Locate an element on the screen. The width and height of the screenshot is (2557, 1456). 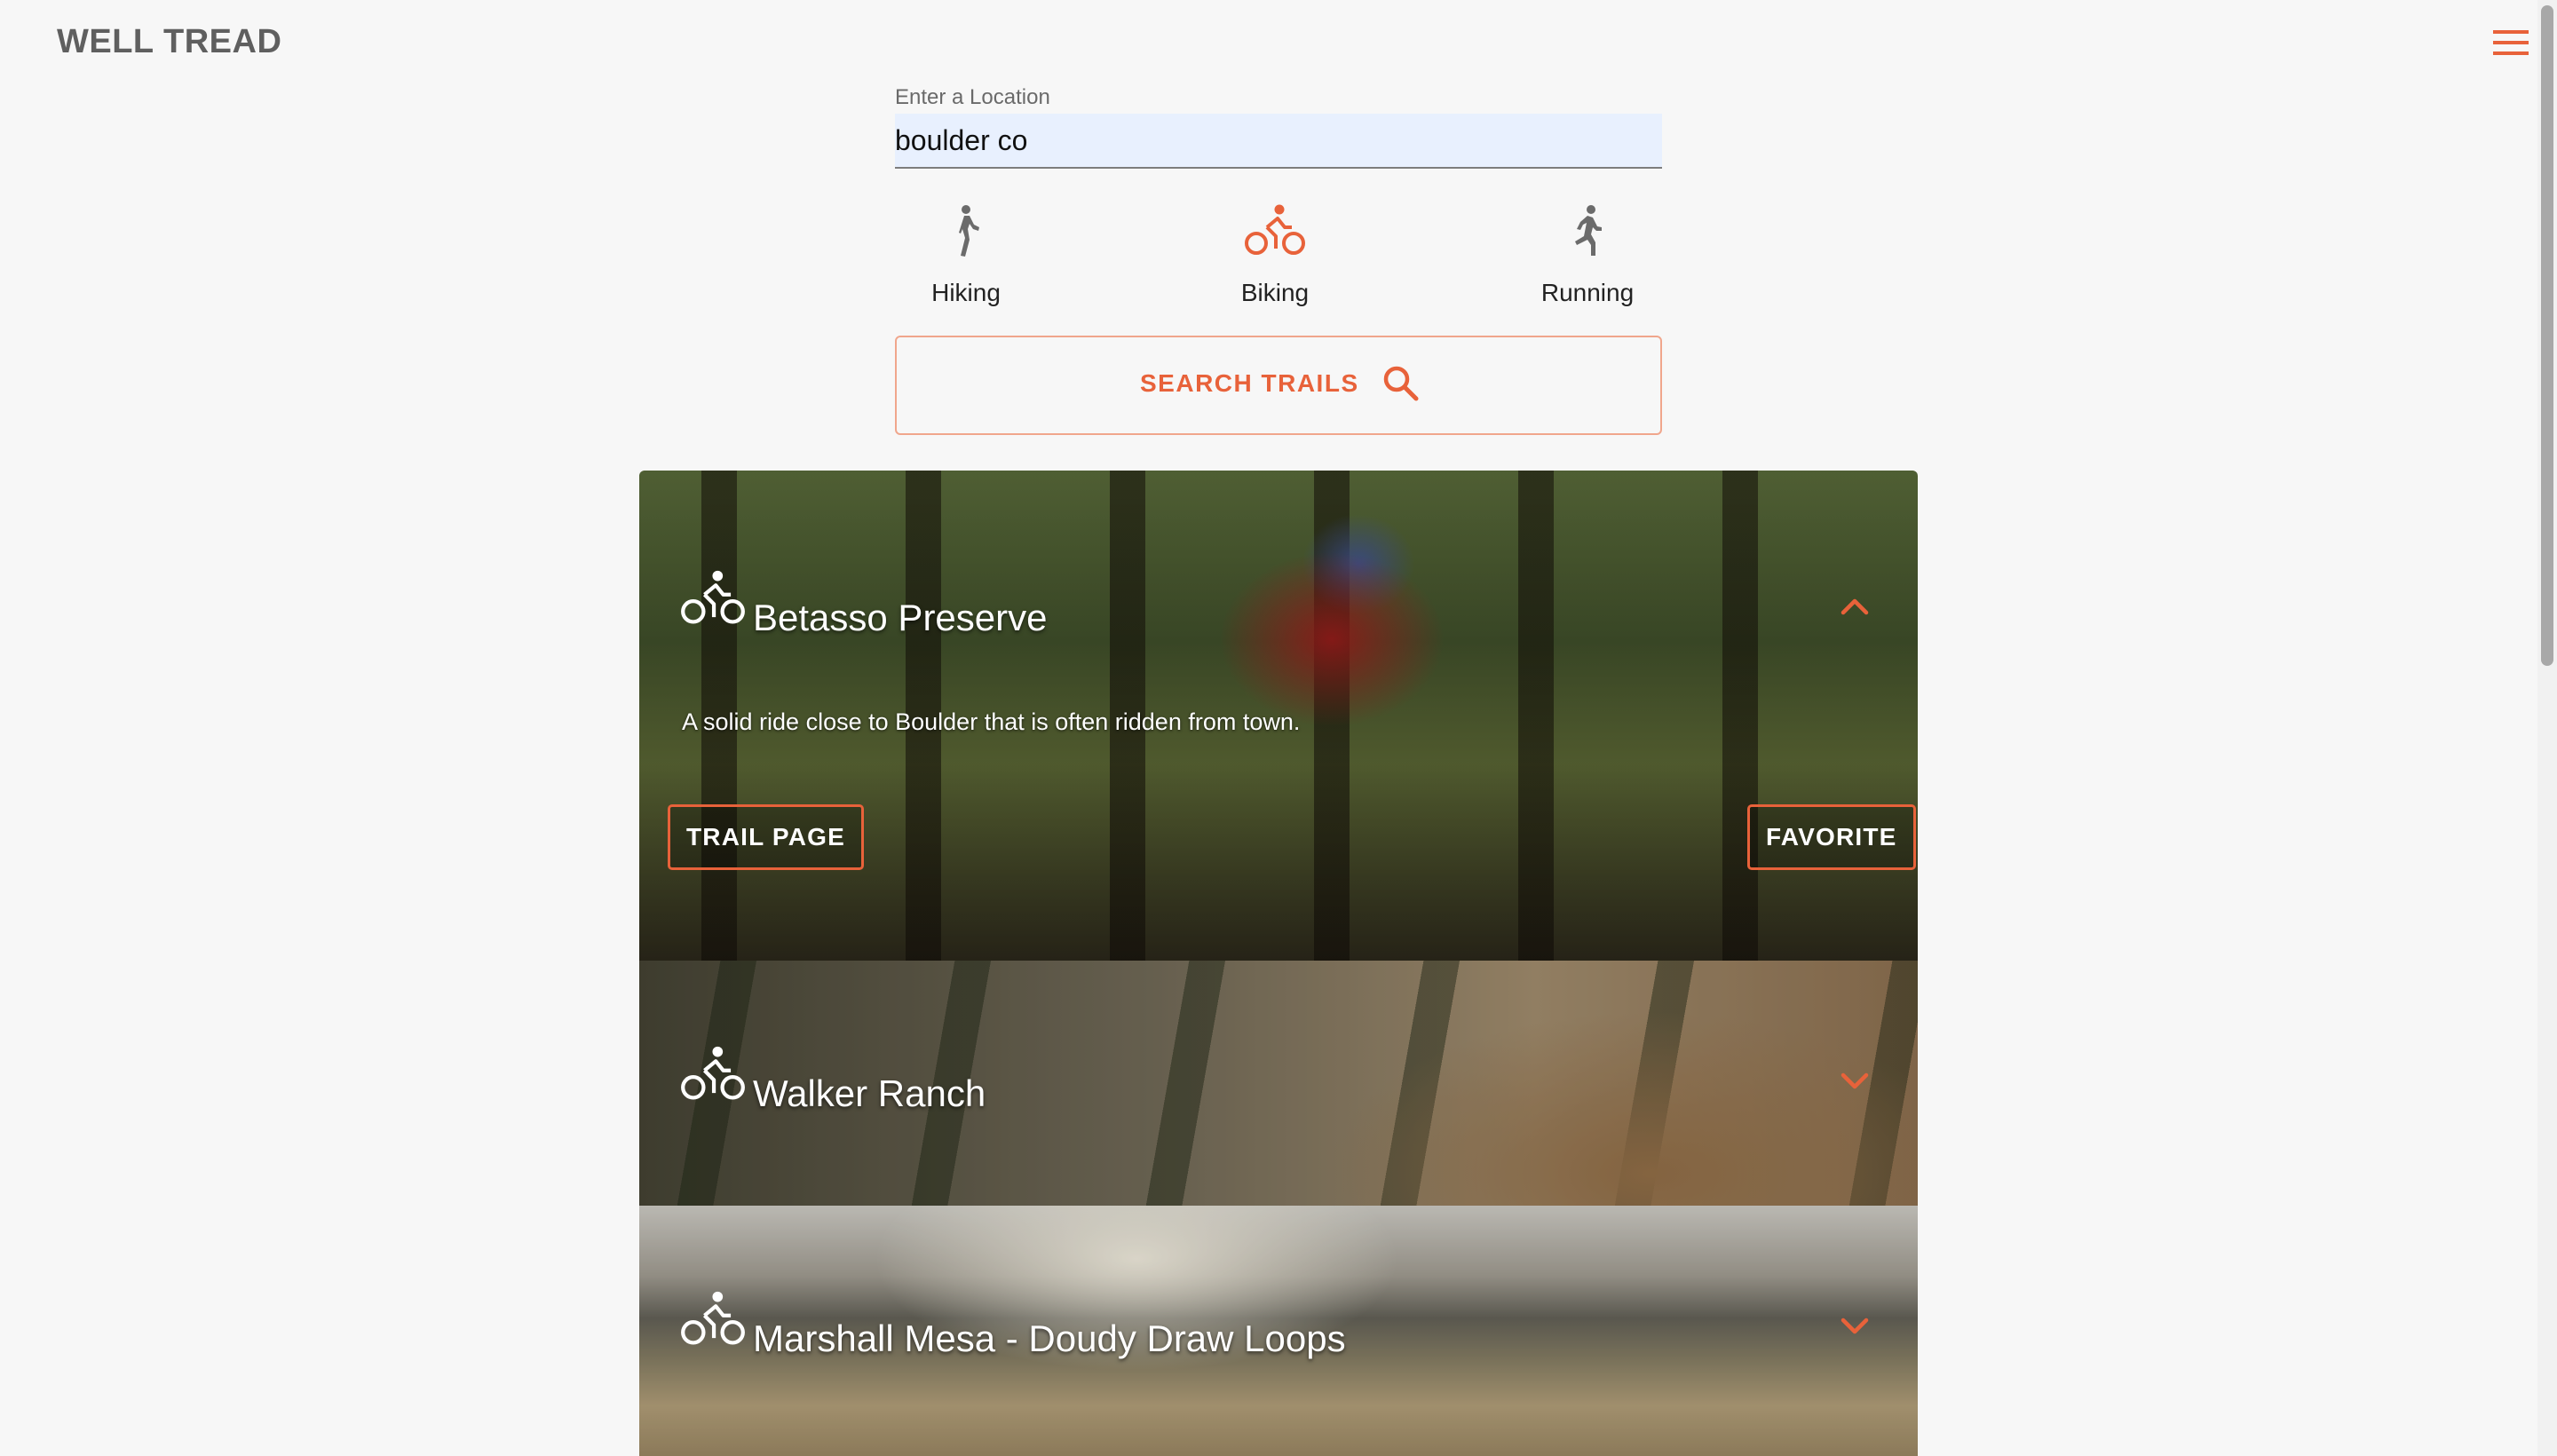
trail-name: Marshall Mesa - Doudy Draw Loops is located at coordinates (1049, 1339).